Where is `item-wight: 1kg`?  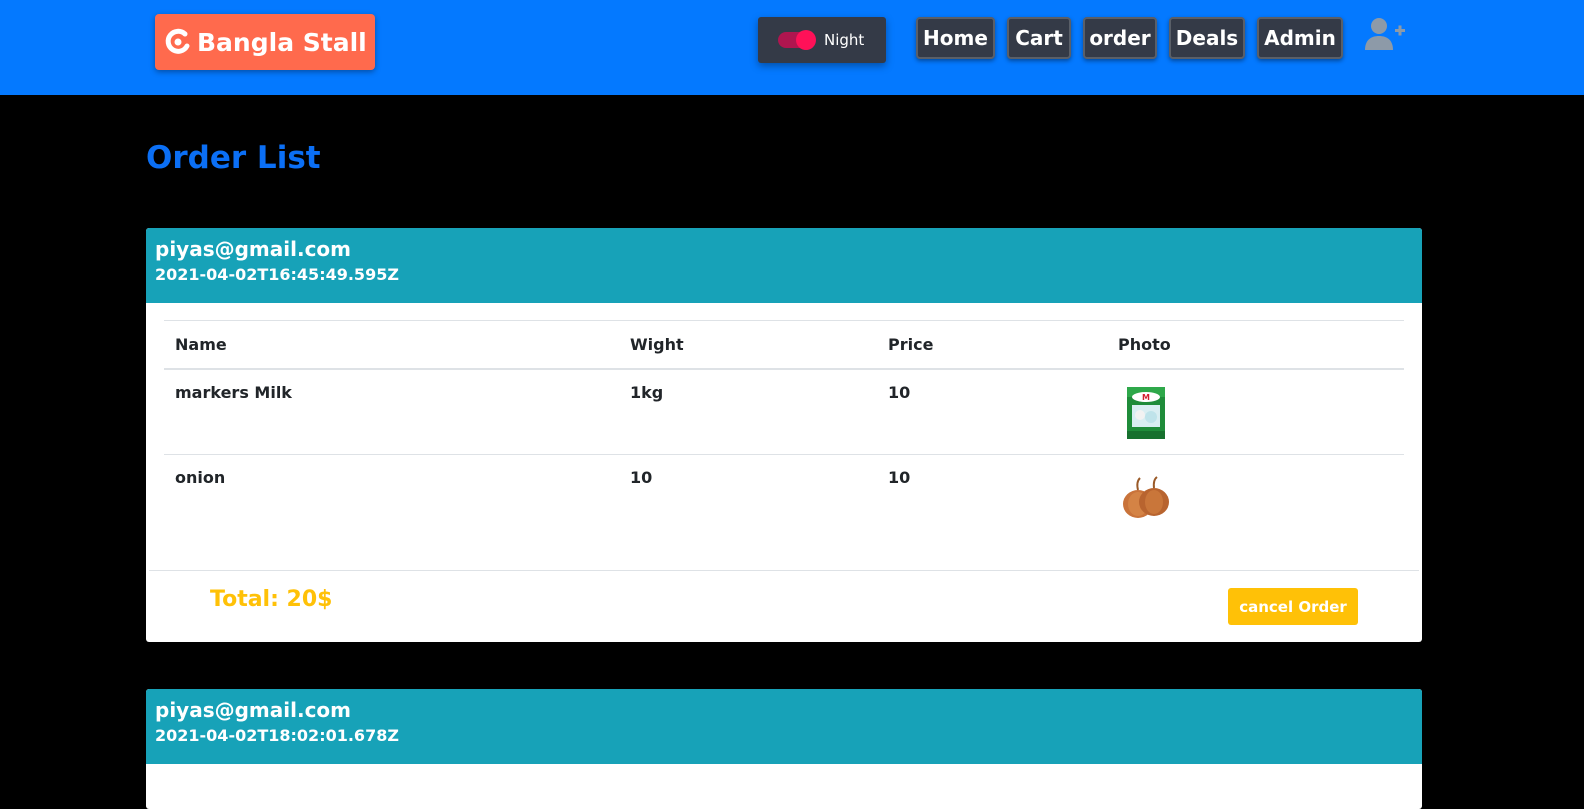 item-wight: 1kg is located at coordinates (647, 392).